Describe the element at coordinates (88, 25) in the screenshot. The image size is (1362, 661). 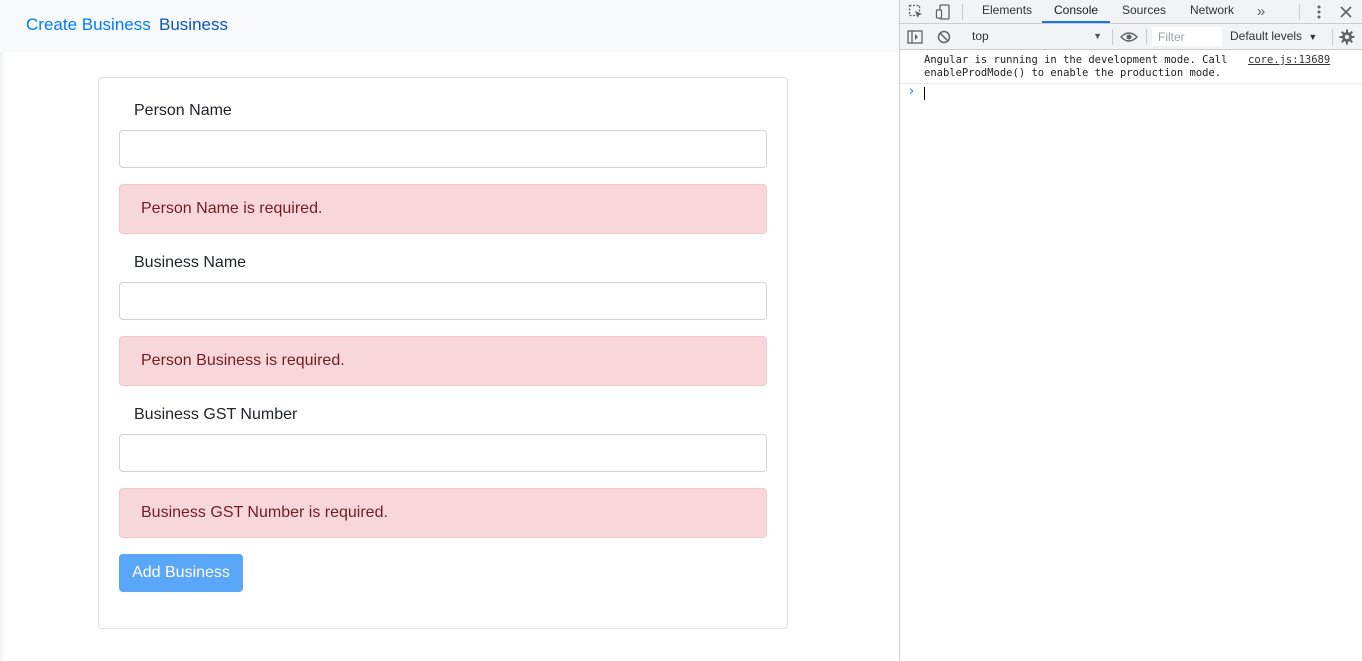
I see `create-business-link: Create Business` at that location.